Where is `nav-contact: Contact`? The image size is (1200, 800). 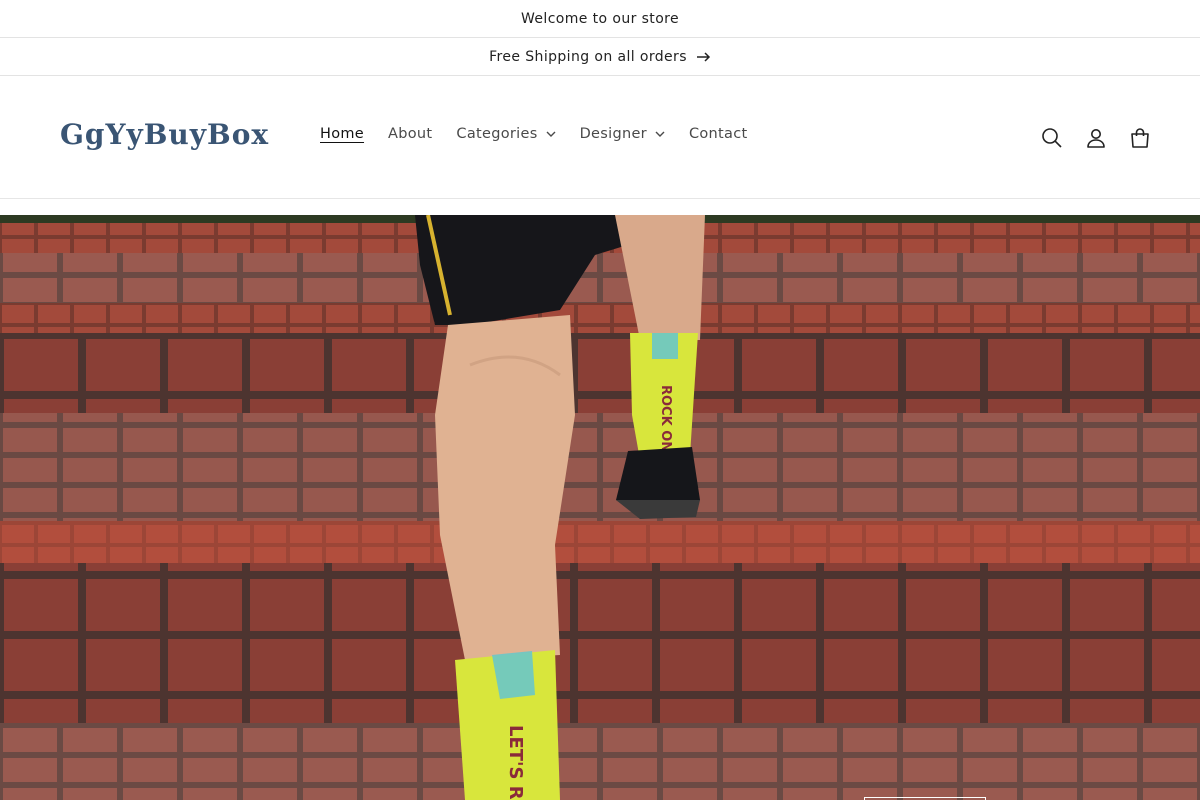 nav-contact: Contact is located at coordinates (718, 134).